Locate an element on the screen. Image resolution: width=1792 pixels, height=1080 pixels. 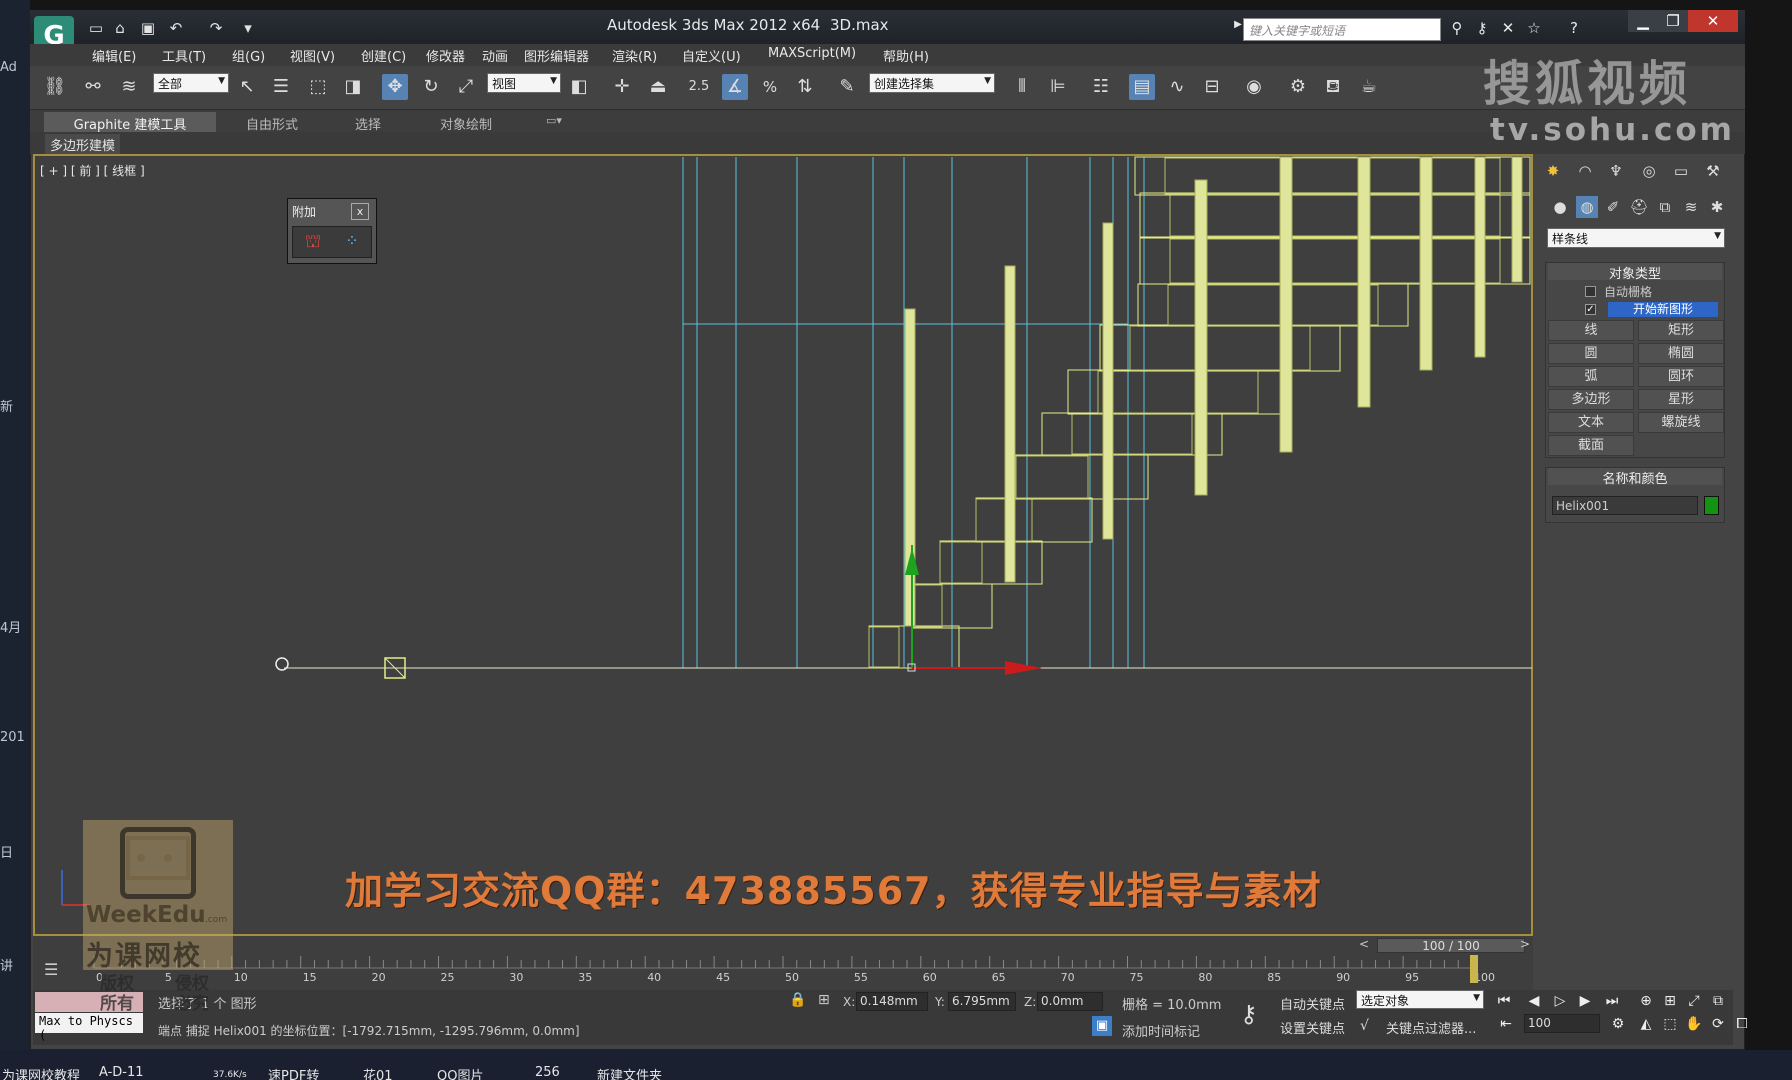
taskbar-netspeed: 37.6K/s is located at coordinates (230, 1075).